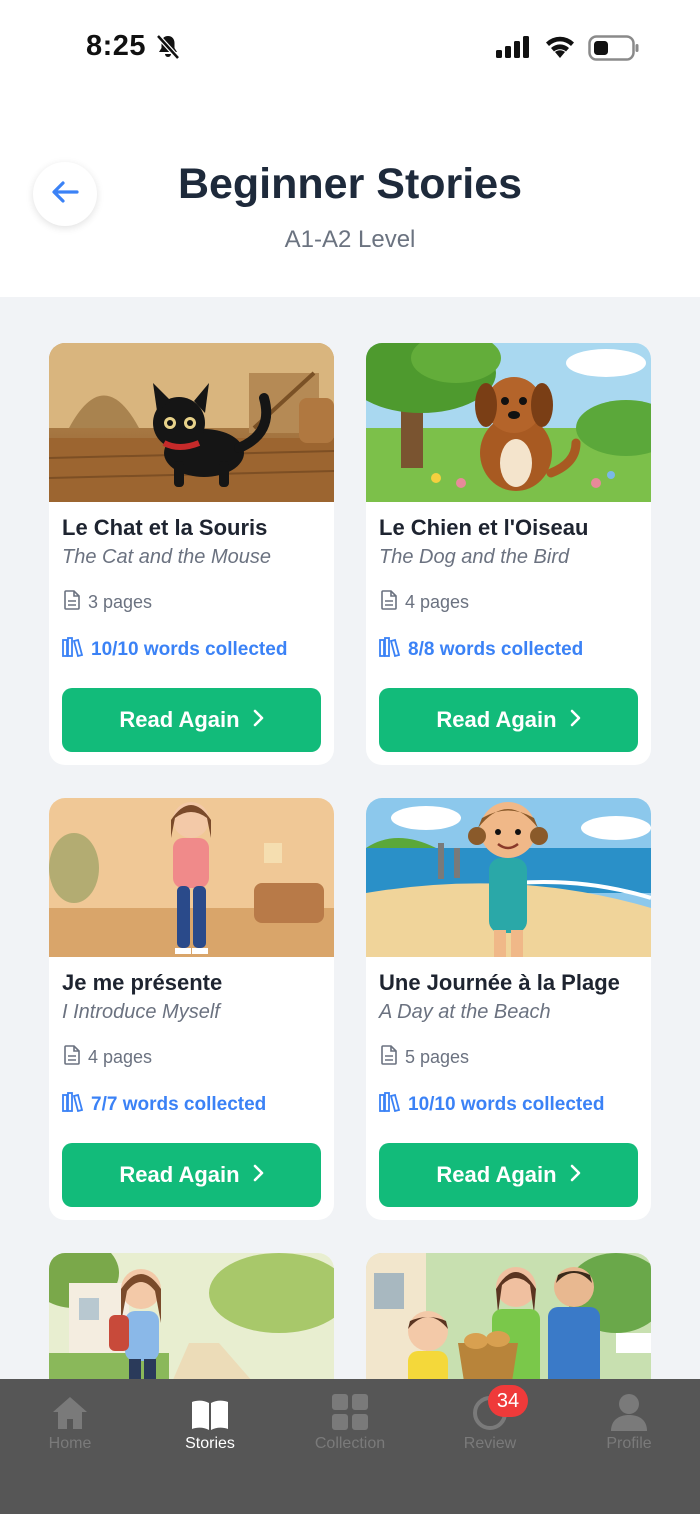 The image size is (700, 1514). I want to click on story-subtitle: I Introduce Myself, so click(141, 1012).